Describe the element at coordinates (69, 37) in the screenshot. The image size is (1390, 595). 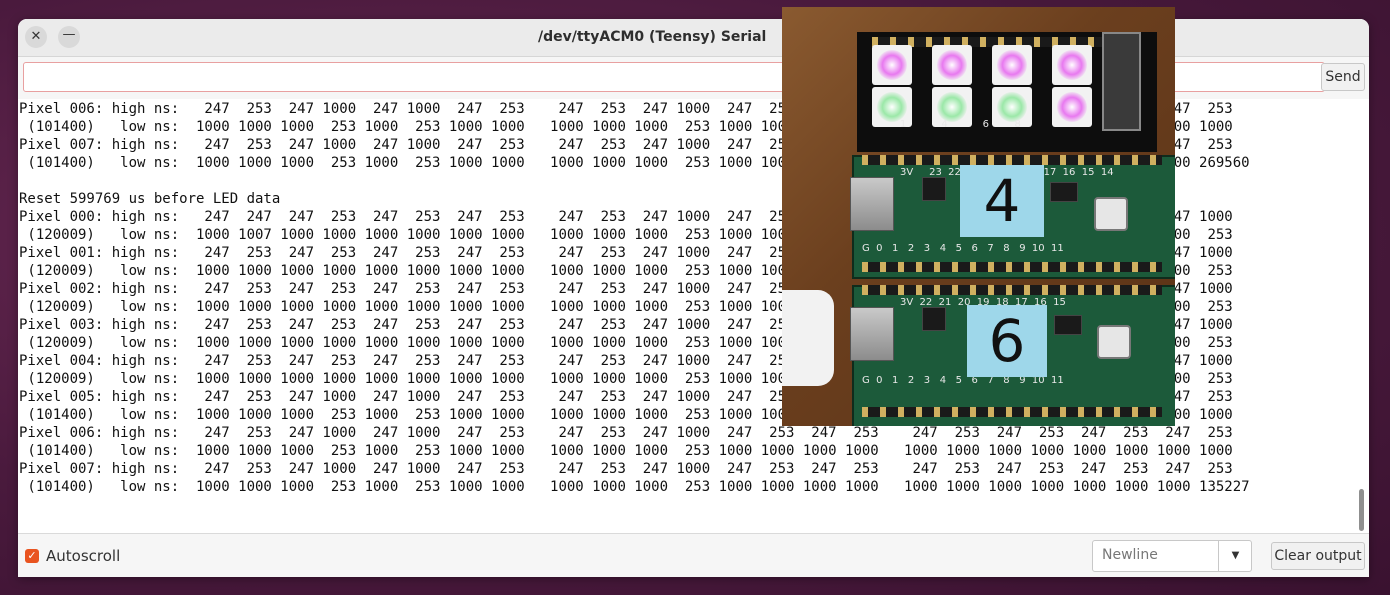
I see `minimize-icon: —` at that location.